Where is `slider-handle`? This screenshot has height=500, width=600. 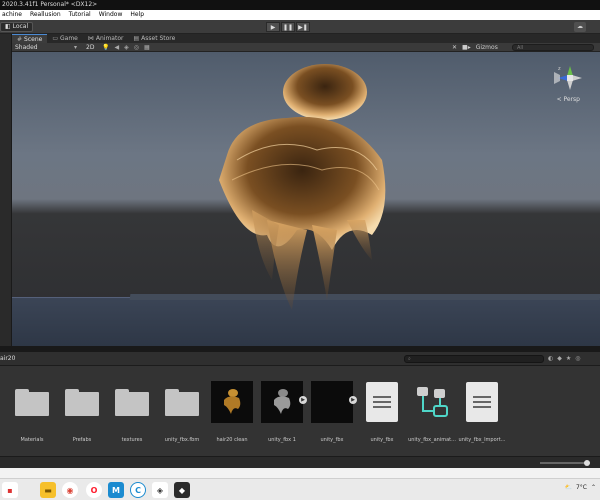 slider-handle is located at coordinates (587, 463).